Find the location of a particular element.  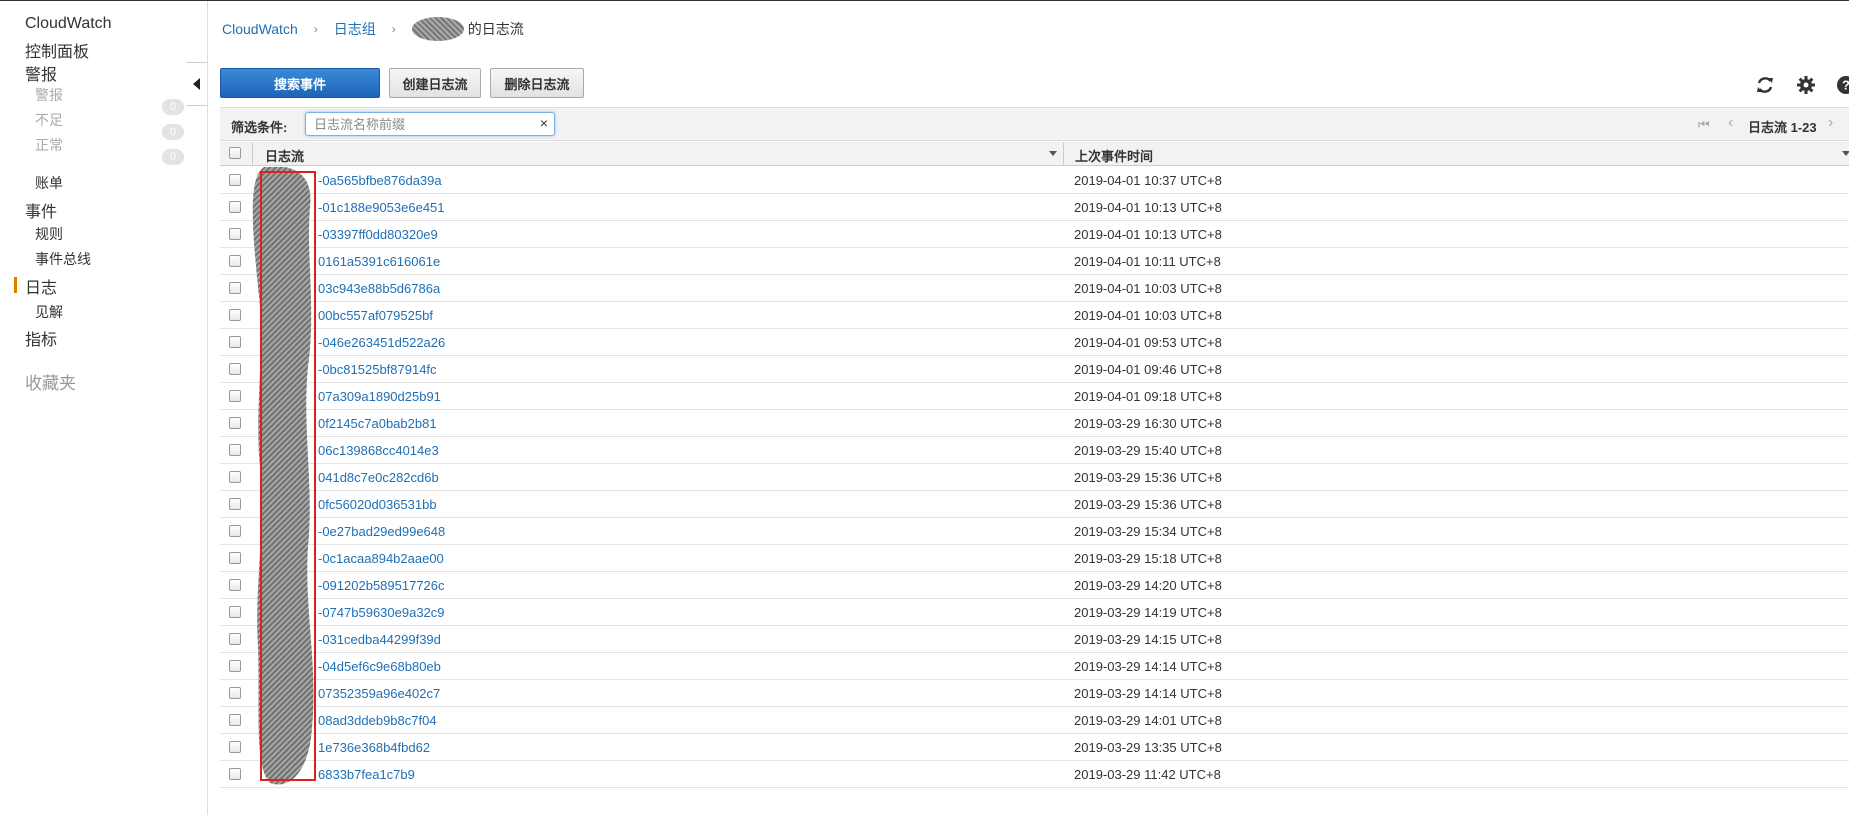

column-header-last-event-time: 上次事件时间 is located at coordinates (1114, 155).